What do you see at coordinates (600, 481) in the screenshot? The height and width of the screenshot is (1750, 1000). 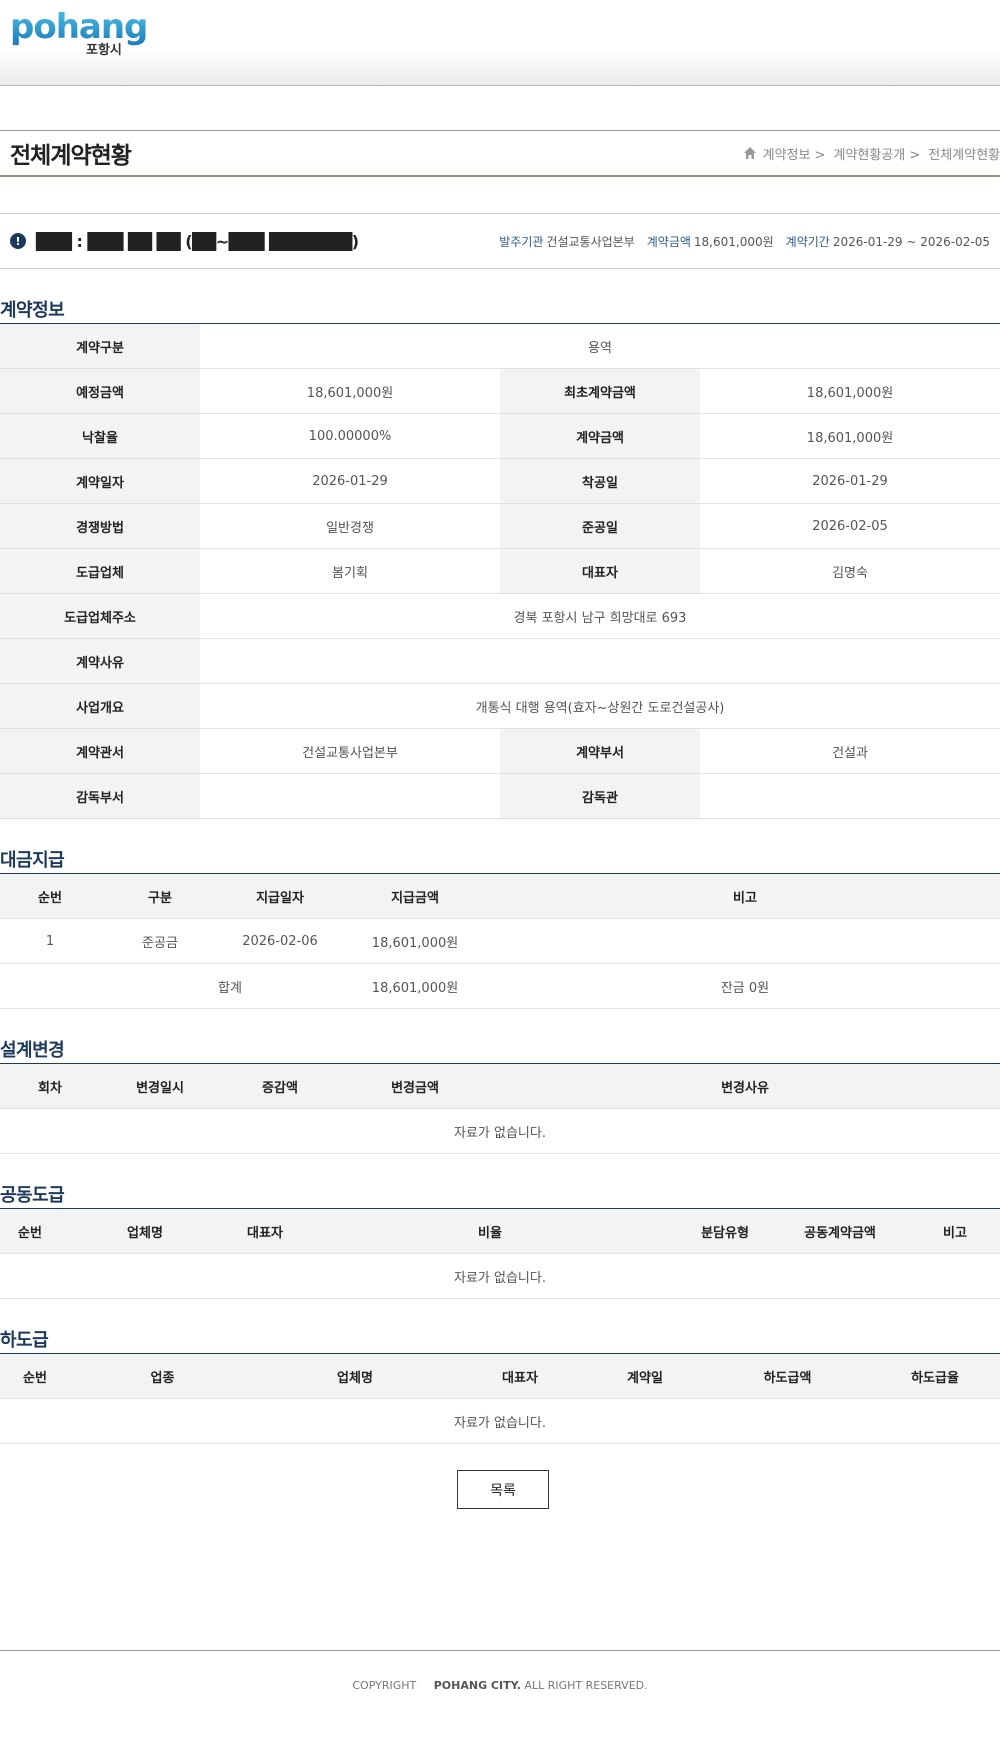 I see `cell-label: 착공일` at bounding box center [600, 481].